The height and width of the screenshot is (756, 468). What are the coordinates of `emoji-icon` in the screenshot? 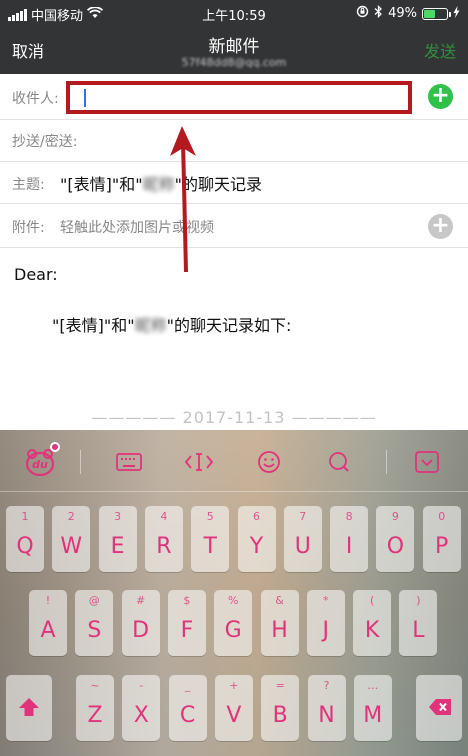 It's located at (269, 462).